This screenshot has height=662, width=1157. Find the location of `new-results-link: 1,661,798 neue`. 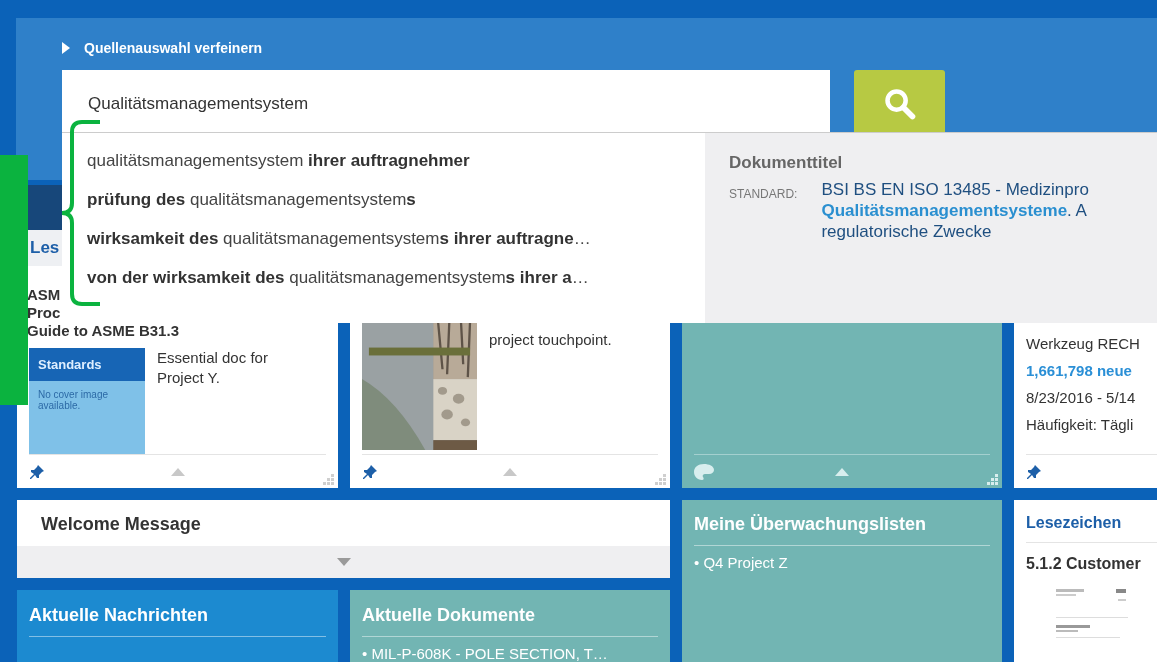

new-results-link: 1,661,798 neue is located at coordinates (1091, 370).